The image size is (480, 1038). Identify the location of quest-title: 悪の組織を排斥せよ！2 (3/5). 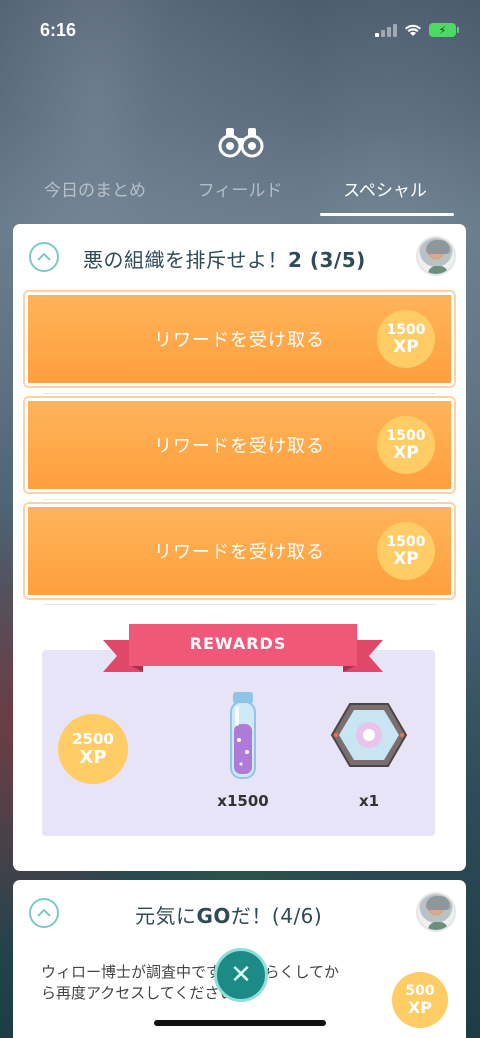
(224, 260).